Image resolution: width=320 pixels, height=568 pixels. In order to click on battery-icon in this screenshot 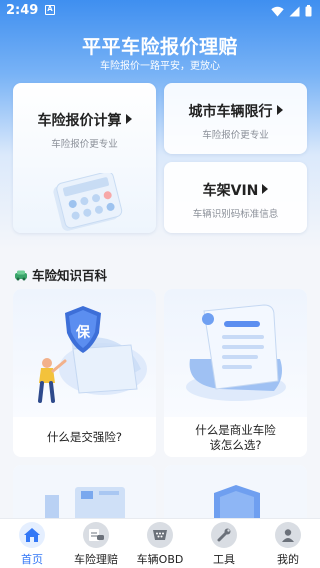, I will do `click(308, 11)`.